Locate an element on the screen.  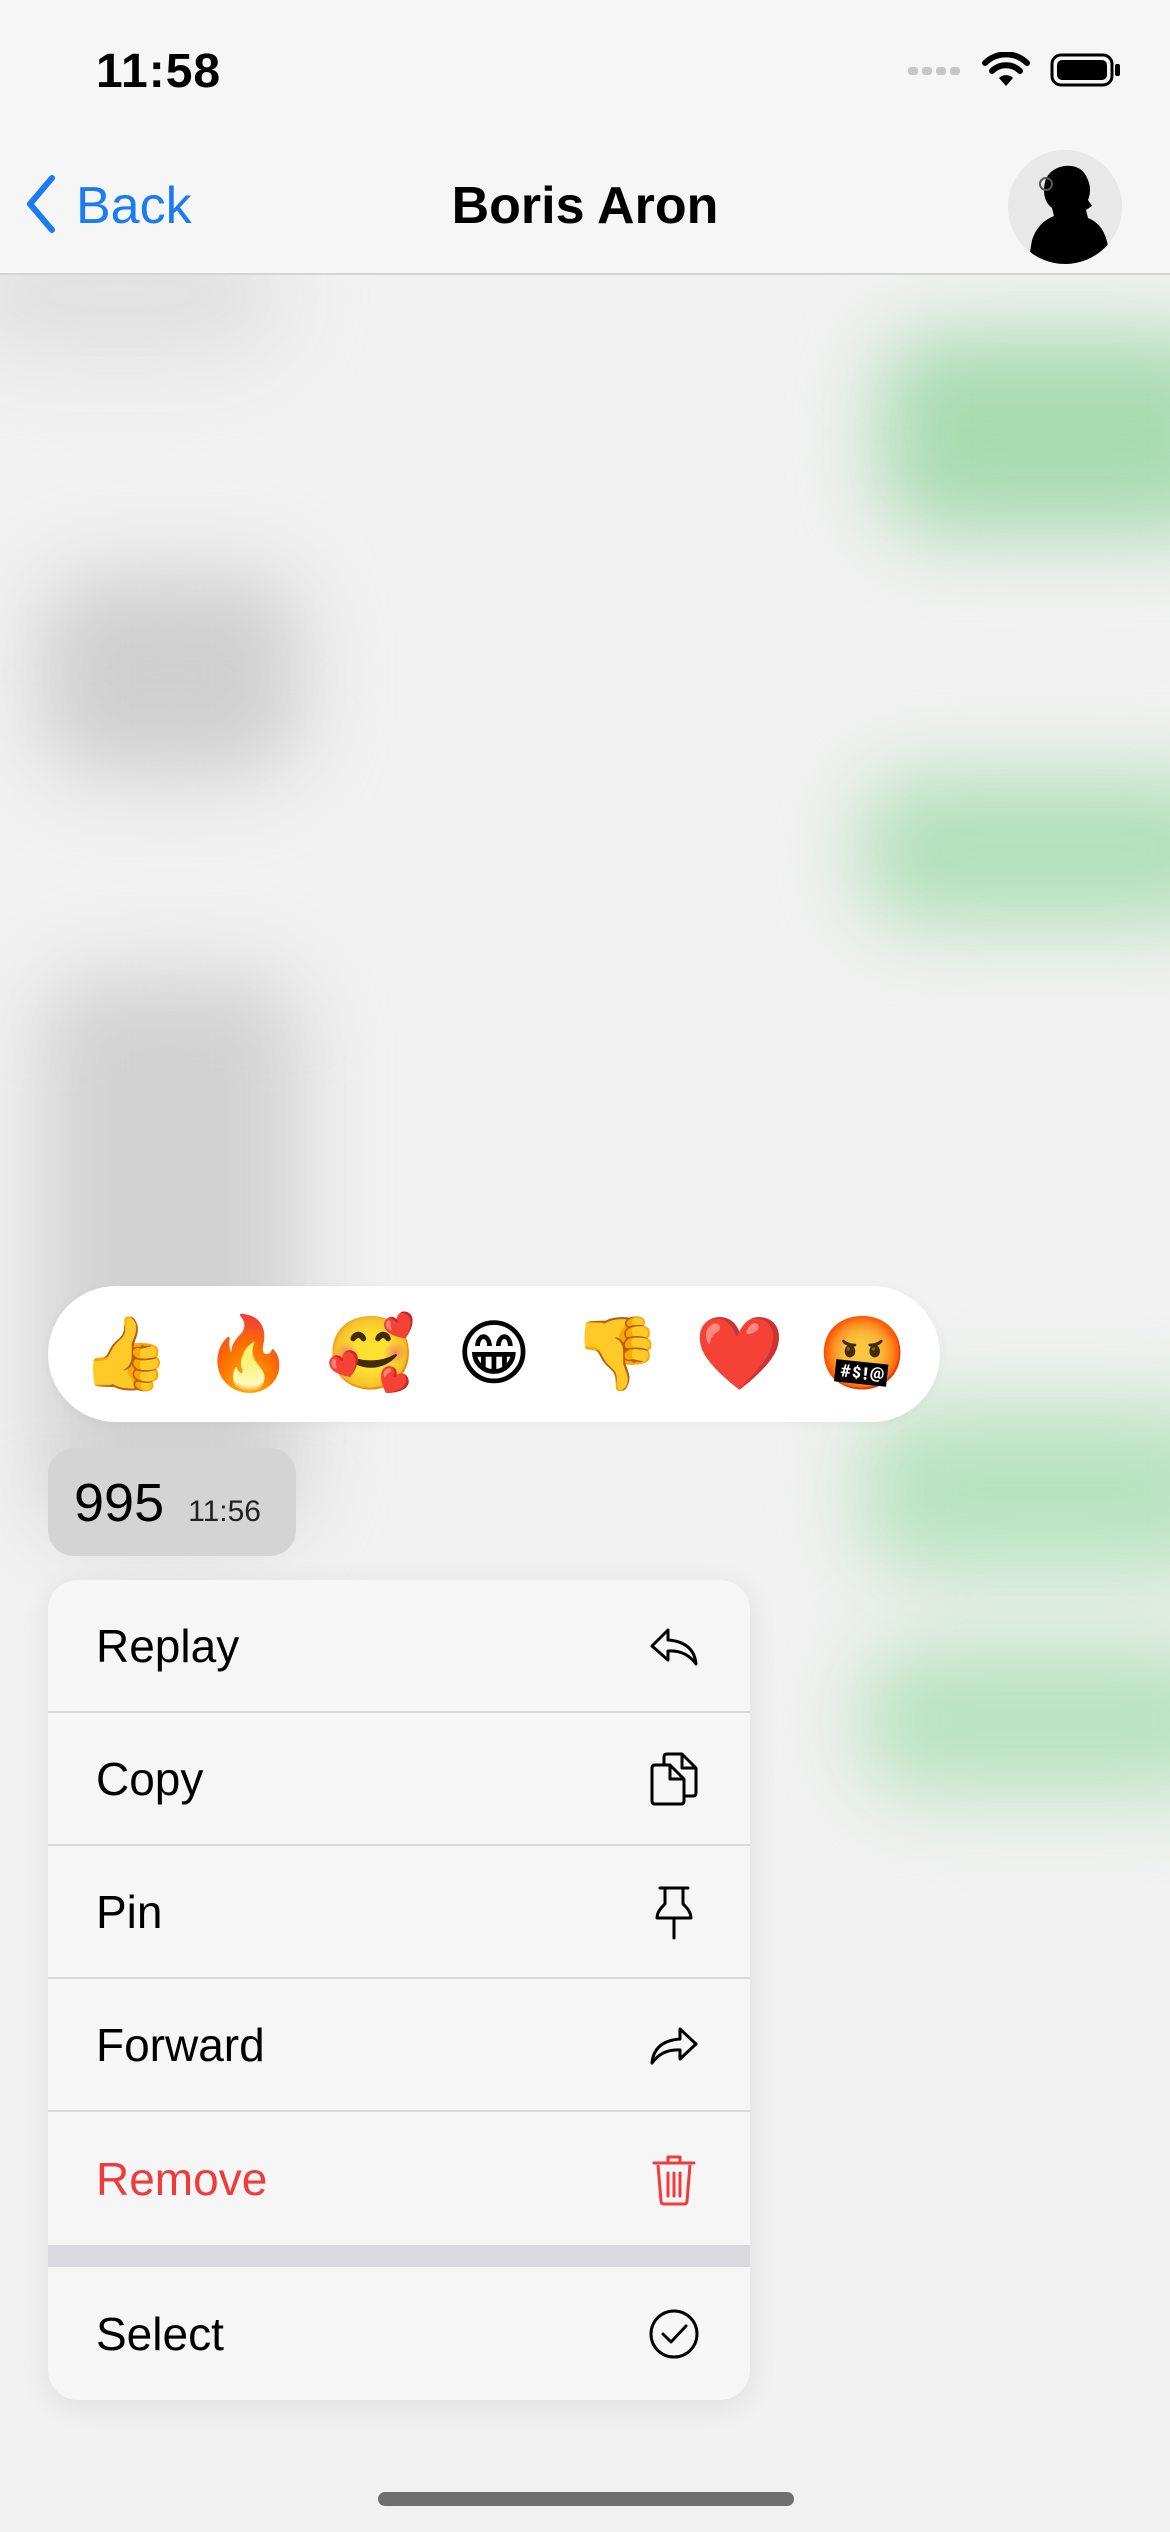
menu-item-label: Select is located at coordinates (160, 2333).